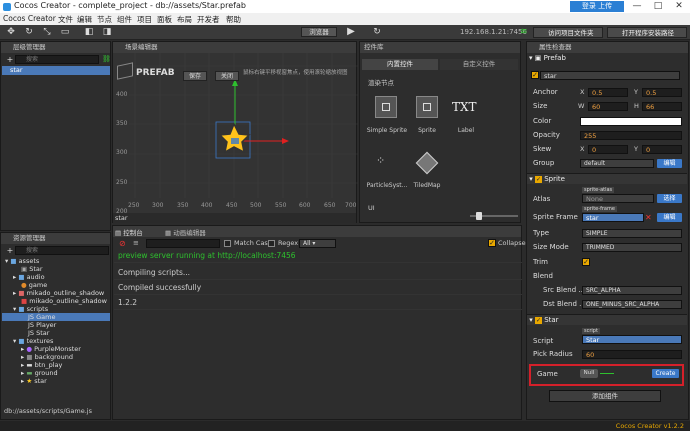  What do you see at coordinates (62, 250) in the screenshot?
I see `assets-search-input: 搜索` at bounding box center [62, 250].